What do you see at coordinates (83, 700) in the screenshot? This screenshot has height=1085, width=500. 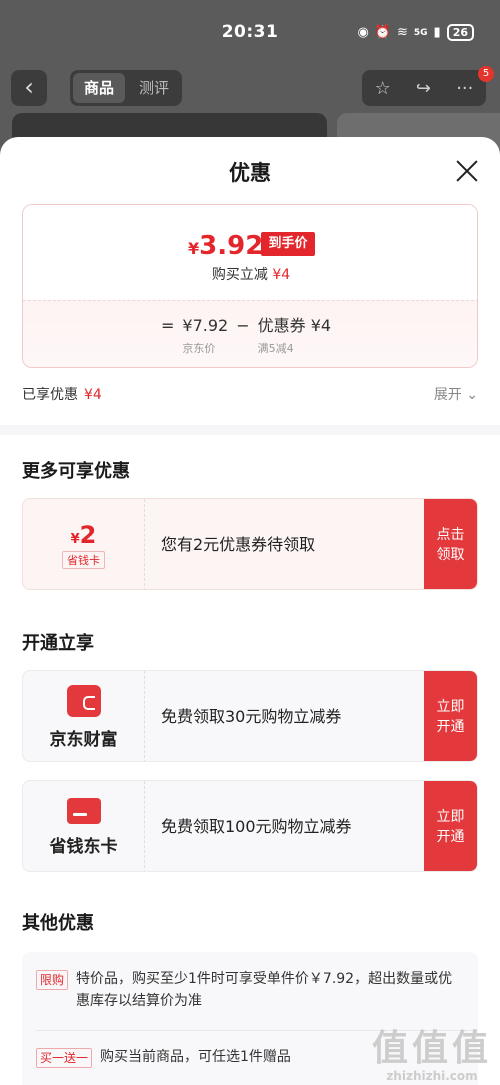 I see `wallet-icon` at bounding box center [83, 700].